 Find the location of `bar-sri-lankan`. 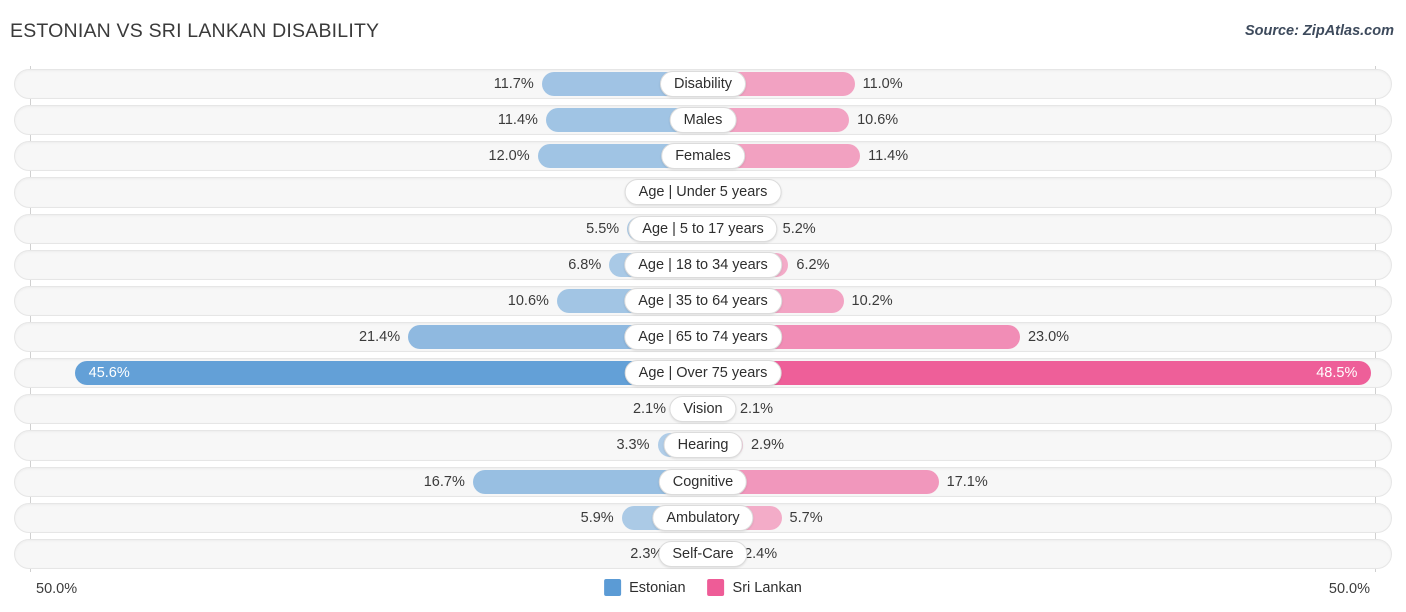

bar-sri-lankan is located at coordinates (1037, 373).